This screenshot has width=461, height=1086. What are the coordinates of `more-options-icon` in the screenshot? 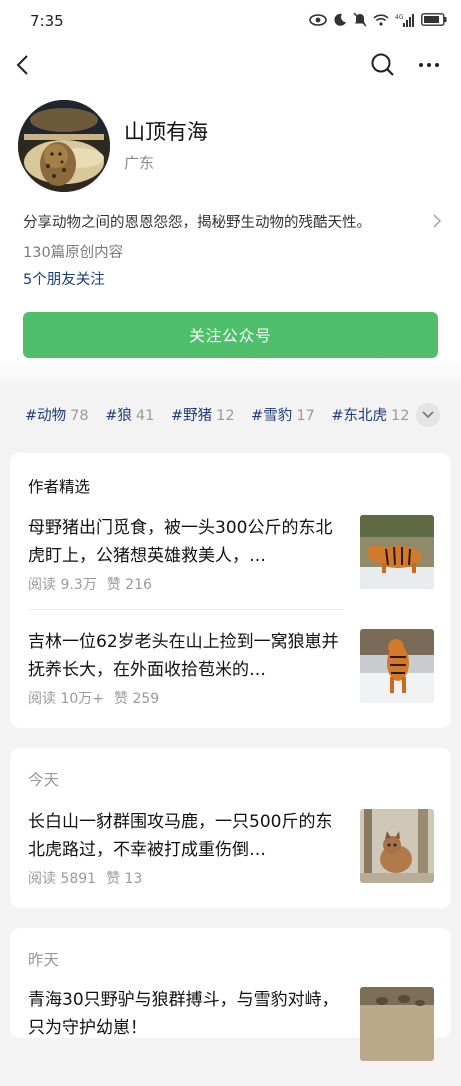 It's located at (429, 65).